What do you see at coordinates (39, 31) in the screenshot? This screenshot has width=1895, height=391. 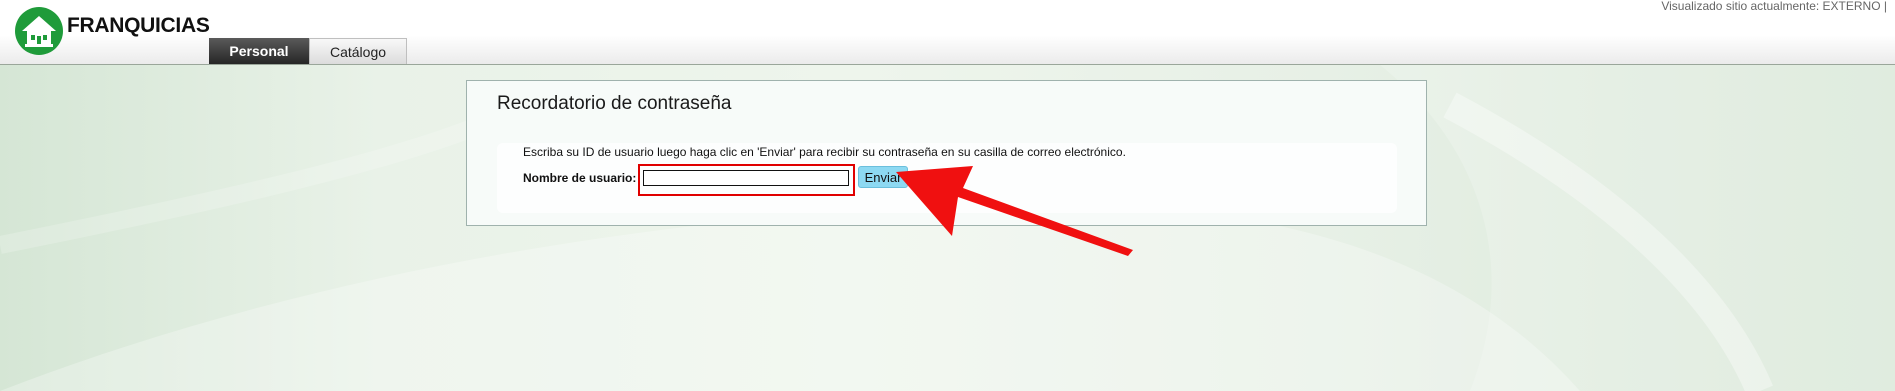 I see `house-logo-icon` at bounding box center [39, 31].